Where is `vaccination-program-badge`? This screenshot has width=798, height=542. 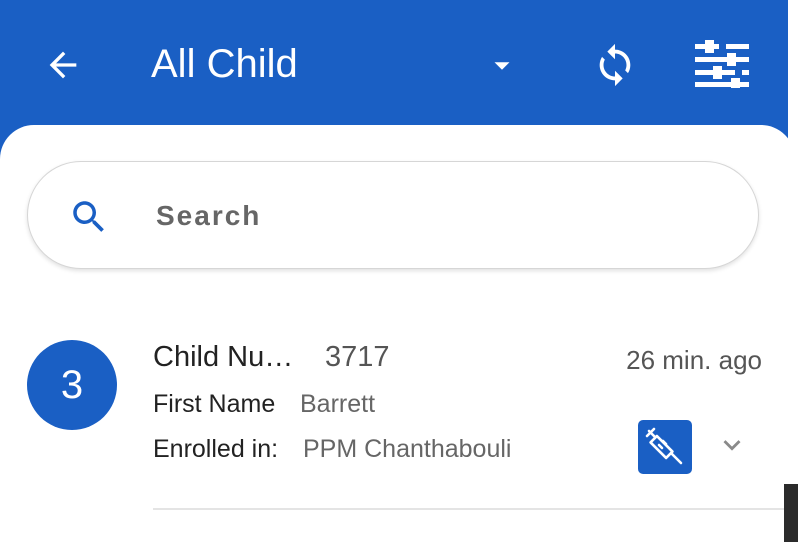 vaccination-program-badge is located at coordinates (665, 447).